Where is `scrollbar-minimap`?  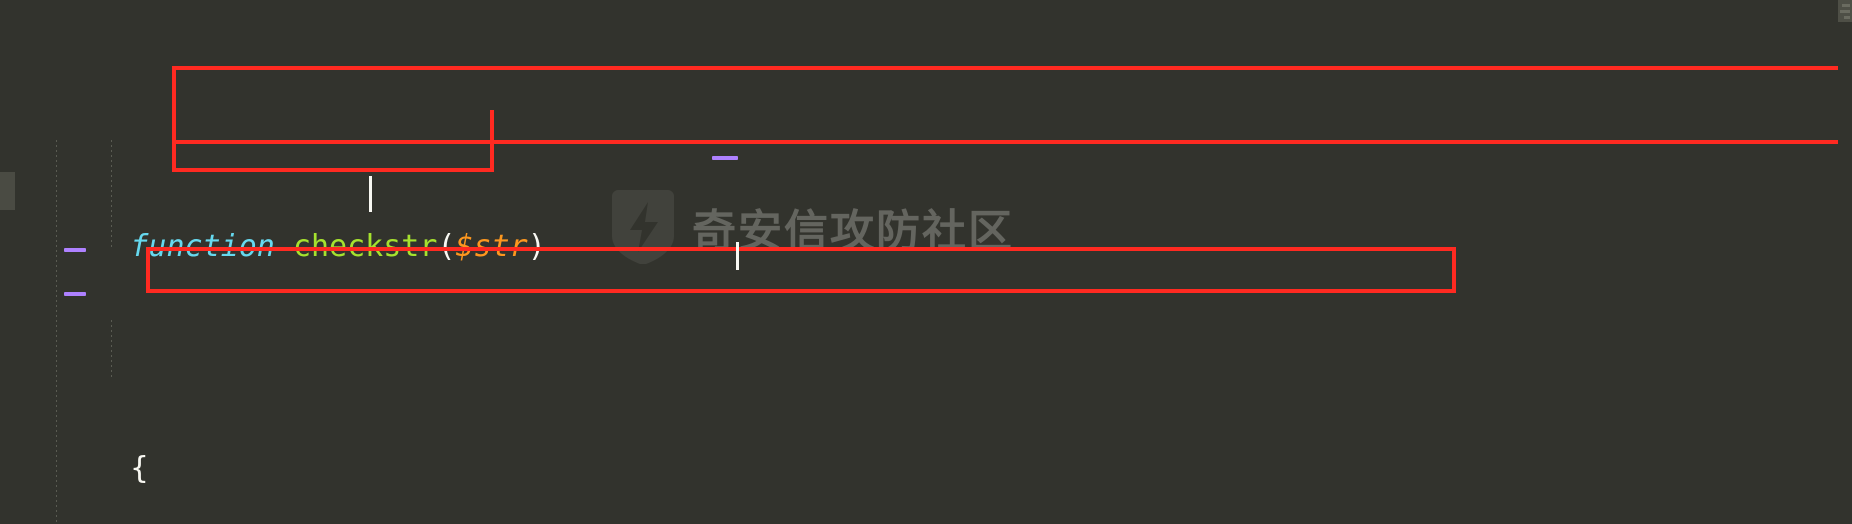 scrollbar-minimap is located at coordinates (1845, 262).